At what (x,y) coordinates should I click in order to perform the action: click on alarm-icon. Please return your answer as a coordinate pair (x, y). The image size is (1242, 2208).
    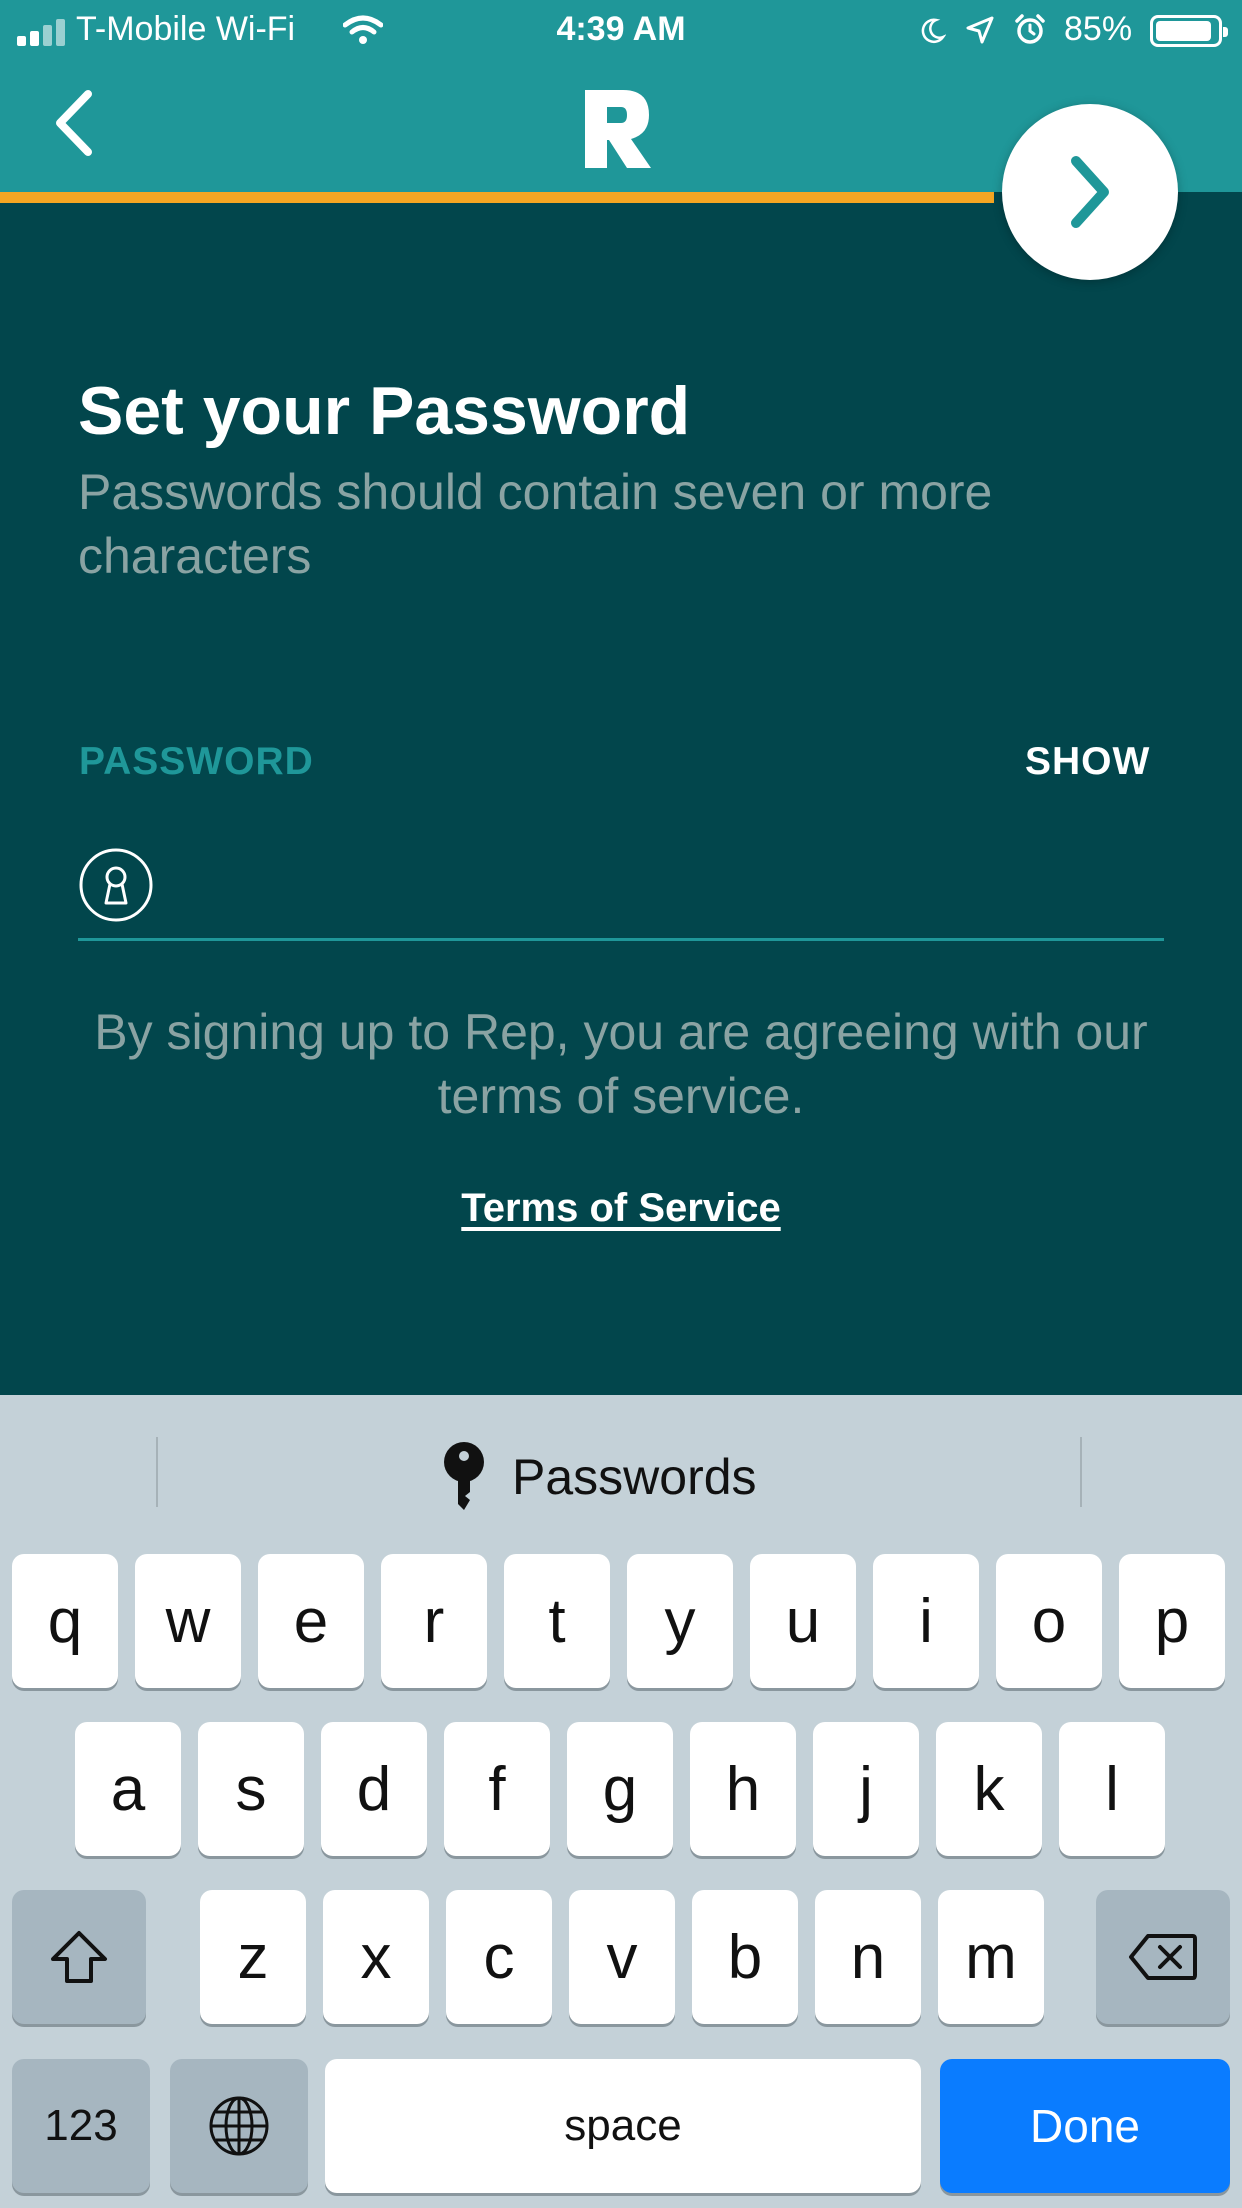
    Looking at the image, I should click on (1030, 29).